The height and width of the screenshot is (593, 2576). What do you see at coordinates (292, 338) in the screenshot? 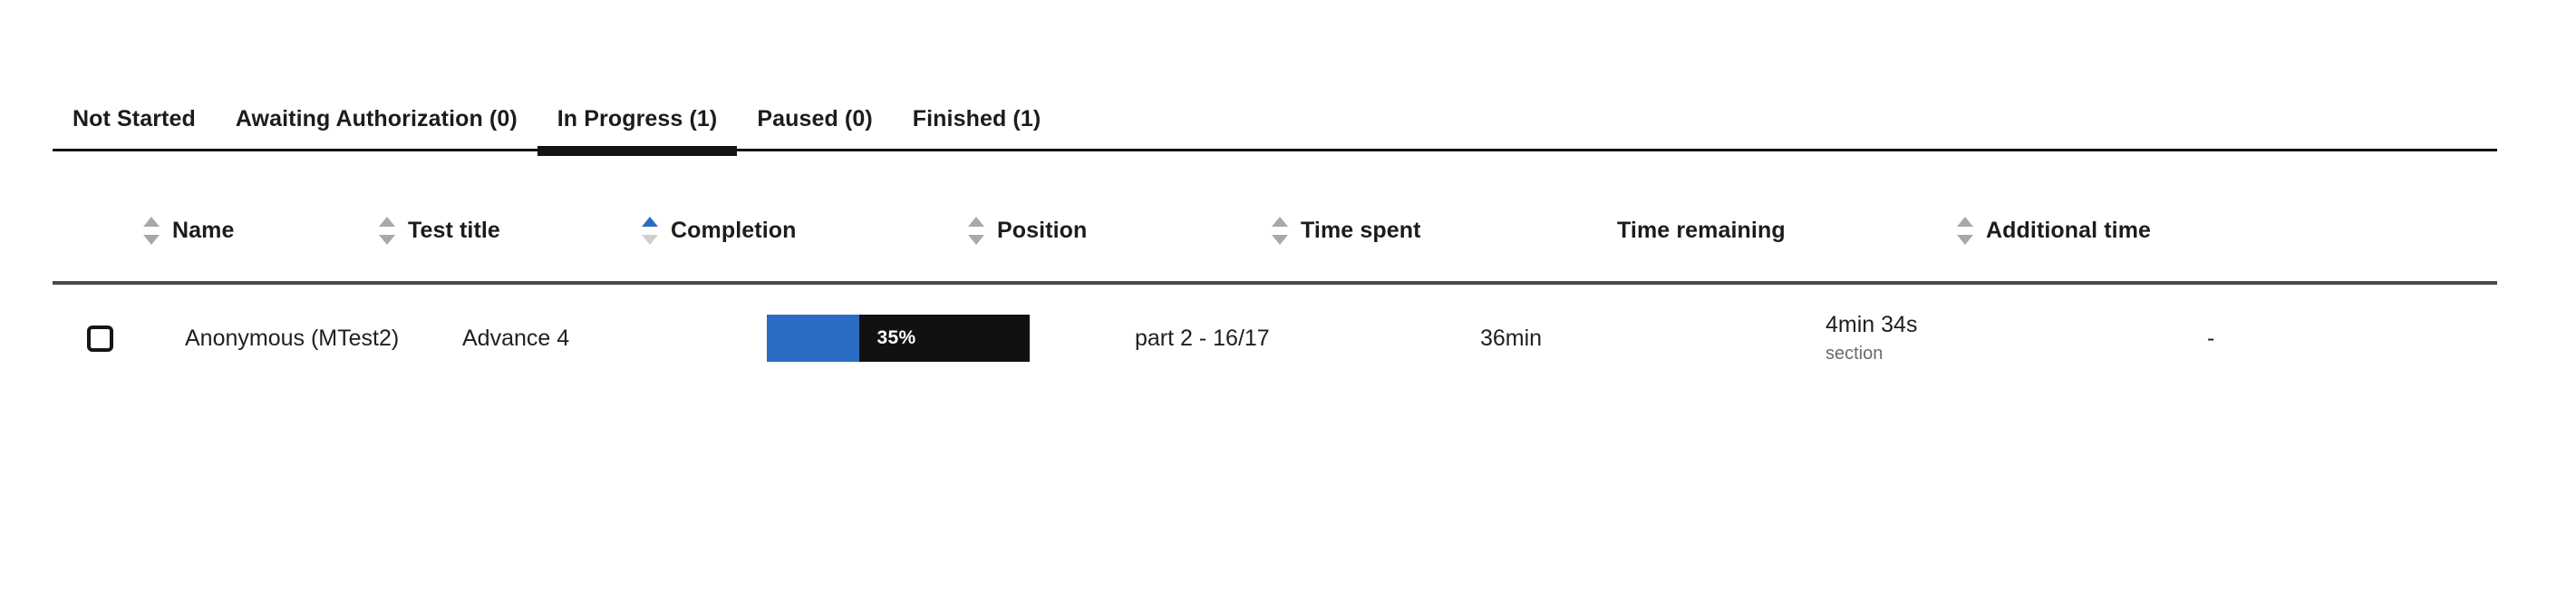
I see `candidate-name: Anonymous (MTest2)` at bounding box center [292, 338].